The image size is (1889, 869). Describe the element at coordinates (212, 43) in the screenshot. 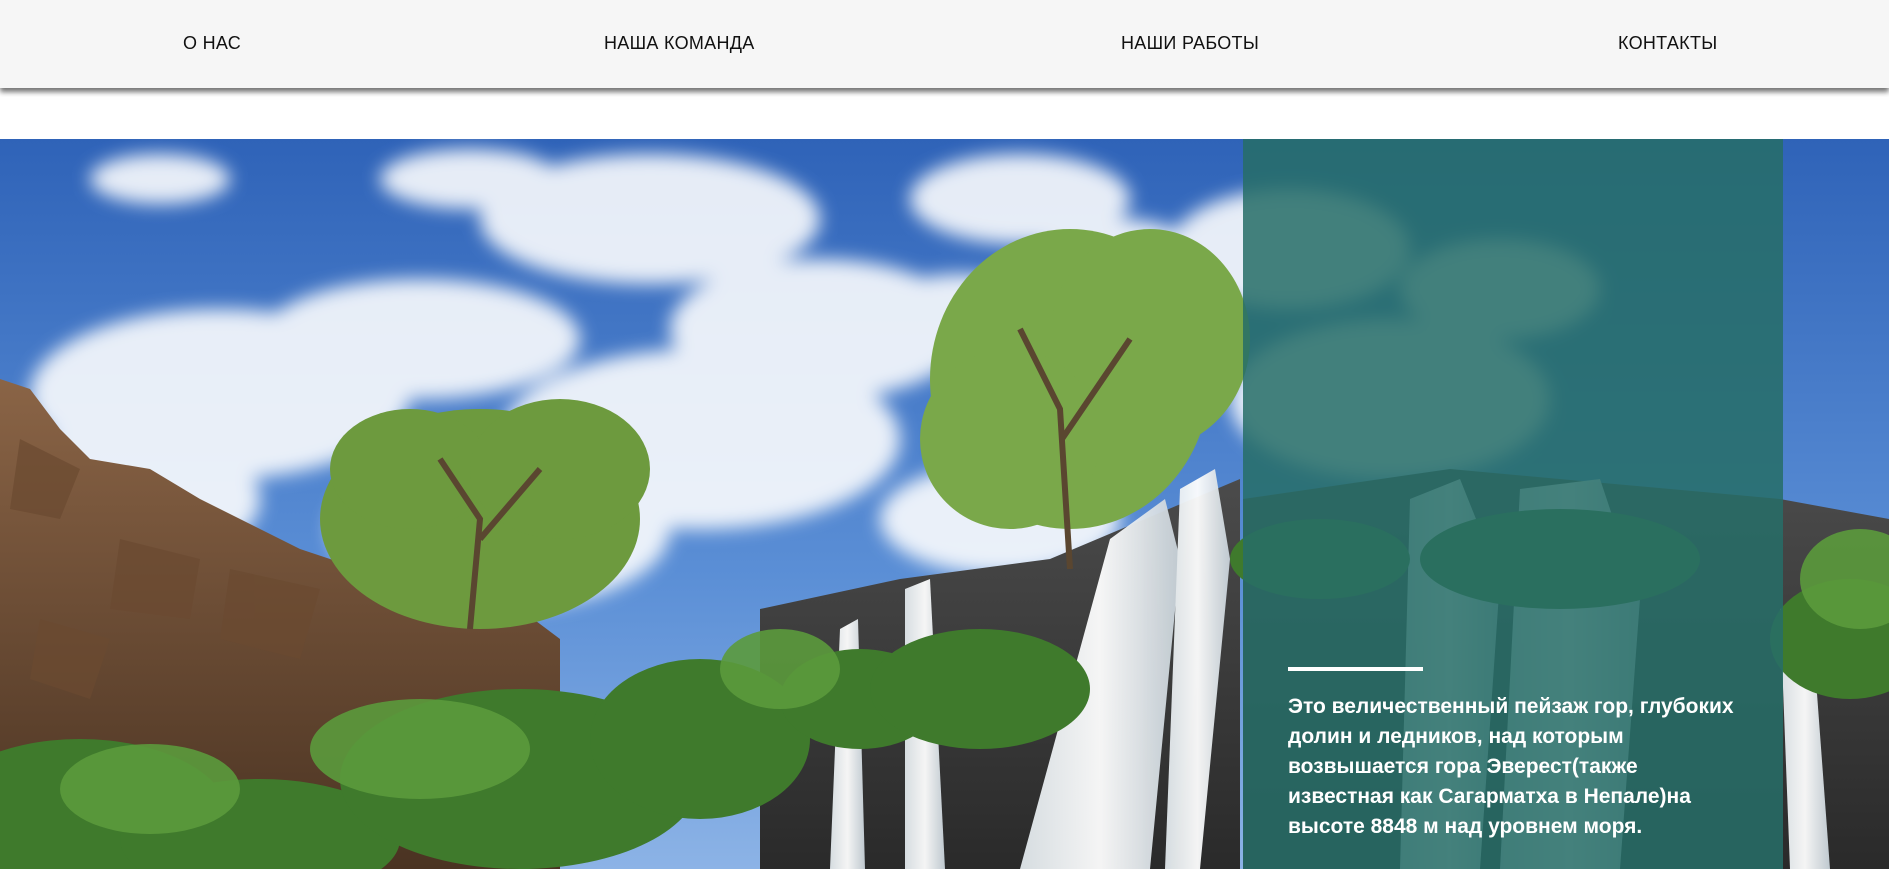

I see `nav-link-about: О НАС` at that location.